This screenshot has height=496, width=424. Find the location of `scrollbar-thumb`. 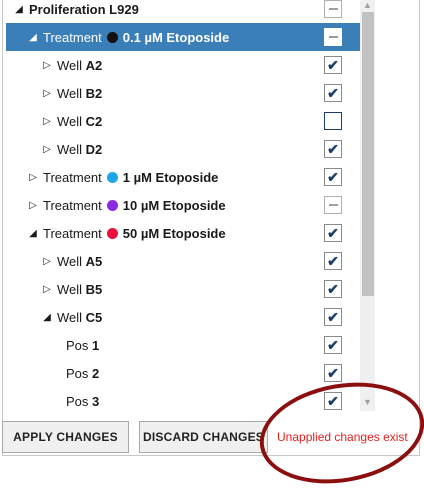

scrollbar-thumb is located at coordinates (368, 154).